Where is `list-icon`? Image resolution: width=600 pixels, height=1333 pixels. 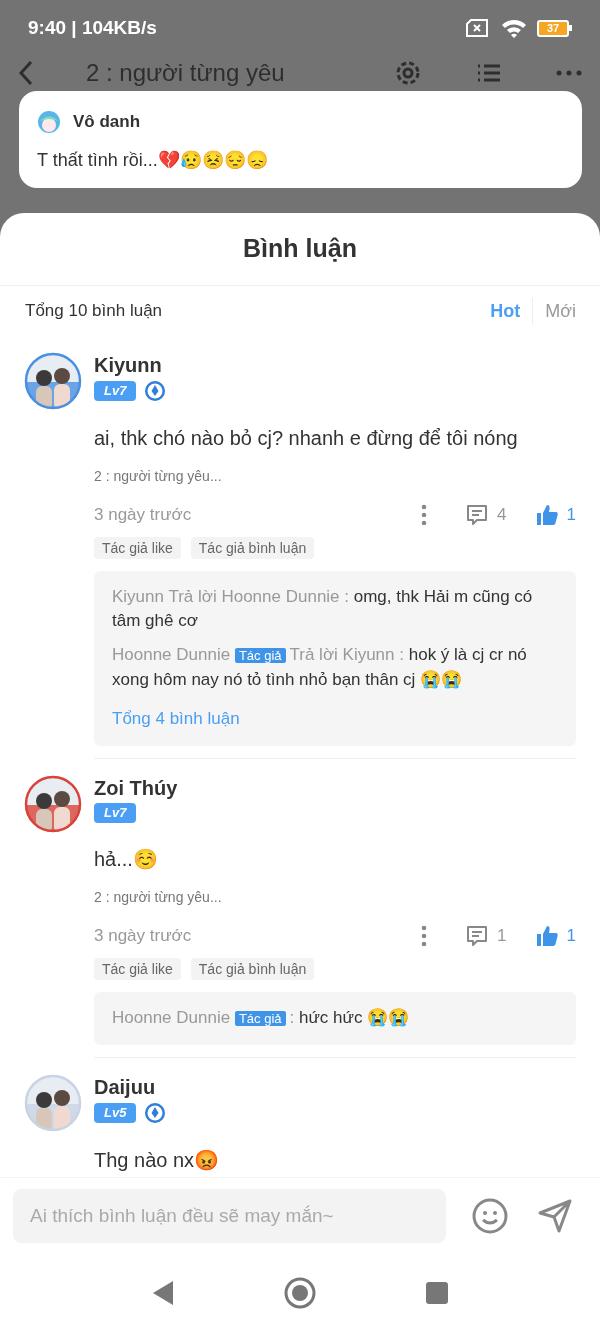 list-icon is located at coordinates (489, 73).